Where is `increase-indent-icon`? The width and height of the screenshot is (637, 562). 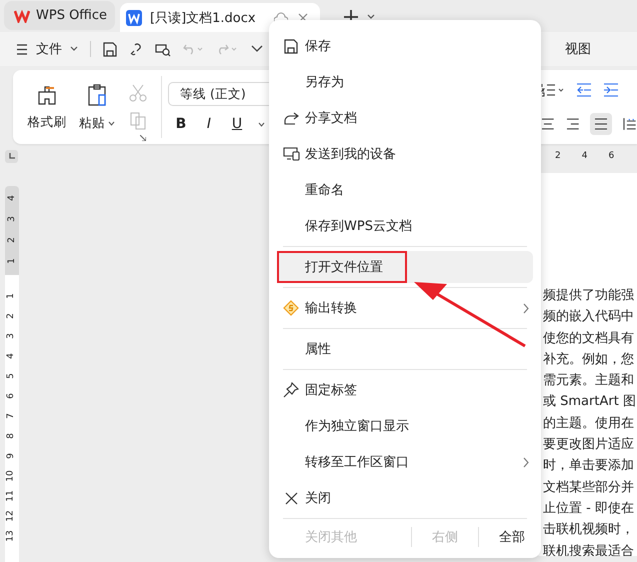 increase-indent-icon is located at coordinates (611, 90).